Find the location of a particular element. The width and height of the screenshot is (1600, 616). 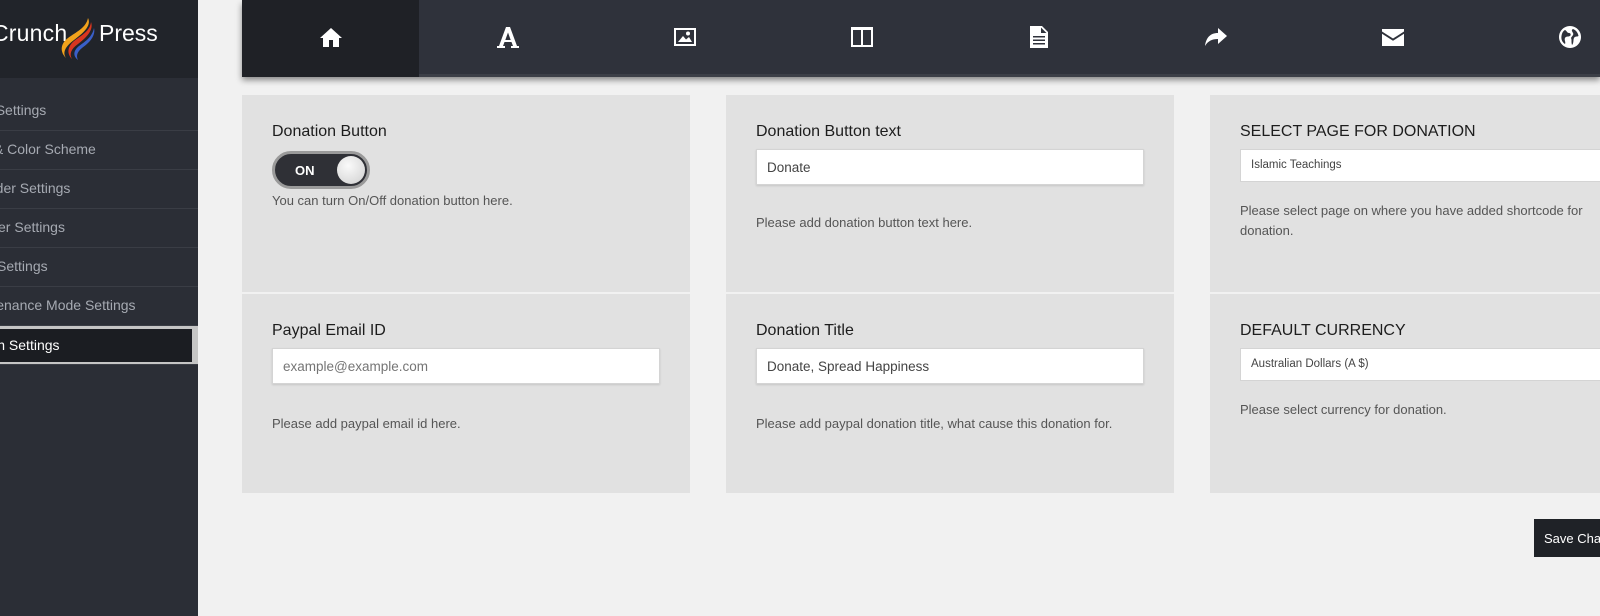

tab-language is located at coordinates (1540, 38).